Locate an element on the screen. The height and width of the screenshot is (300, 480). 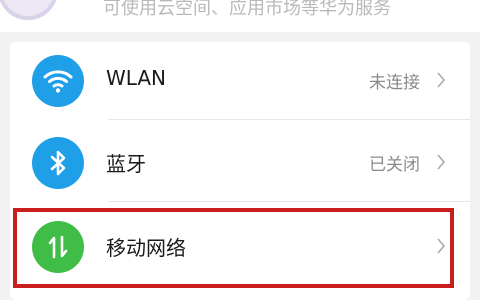
bluetooth-icon is located at coordinates (58, 163).